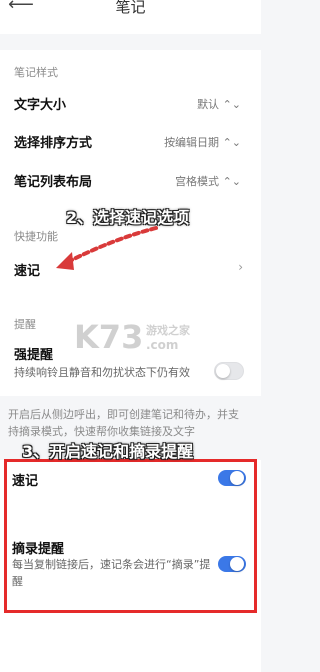 Image resolution: width=320 pixels, height=672 pixels. I want to click on strong-reminder-label: 强提醒, so click(34, 355).